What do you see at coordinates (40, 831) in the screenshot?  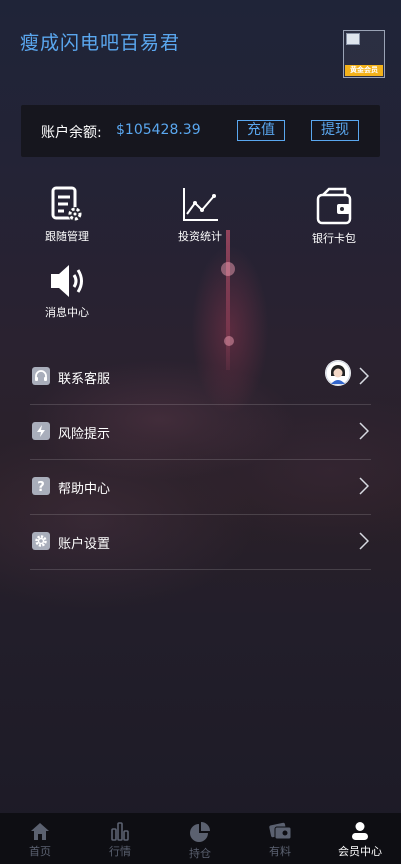 I see `home-icon` at bounding box center [40, 831].